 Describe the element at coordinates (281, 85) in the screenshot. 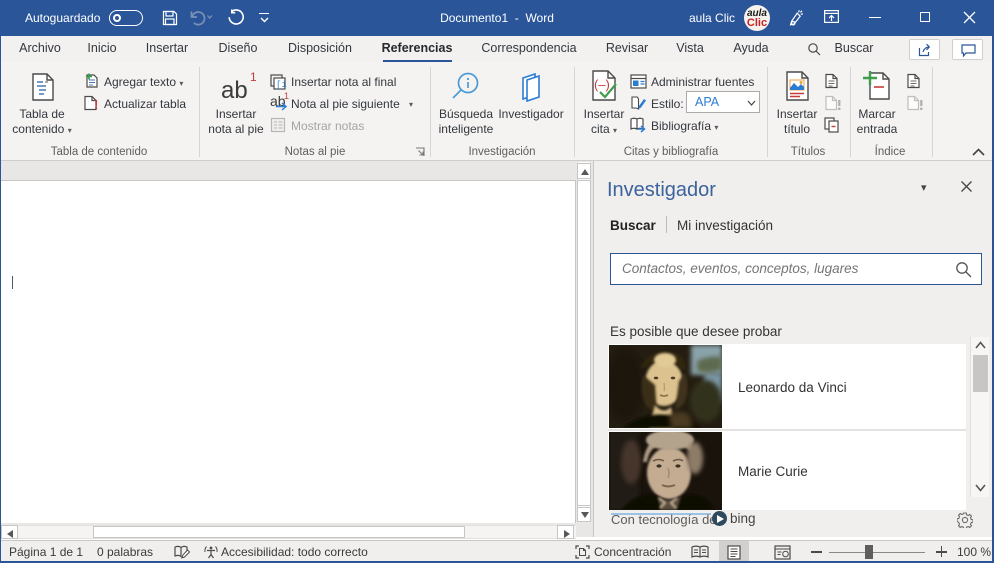

I see `svg-text: [i]` at that location.